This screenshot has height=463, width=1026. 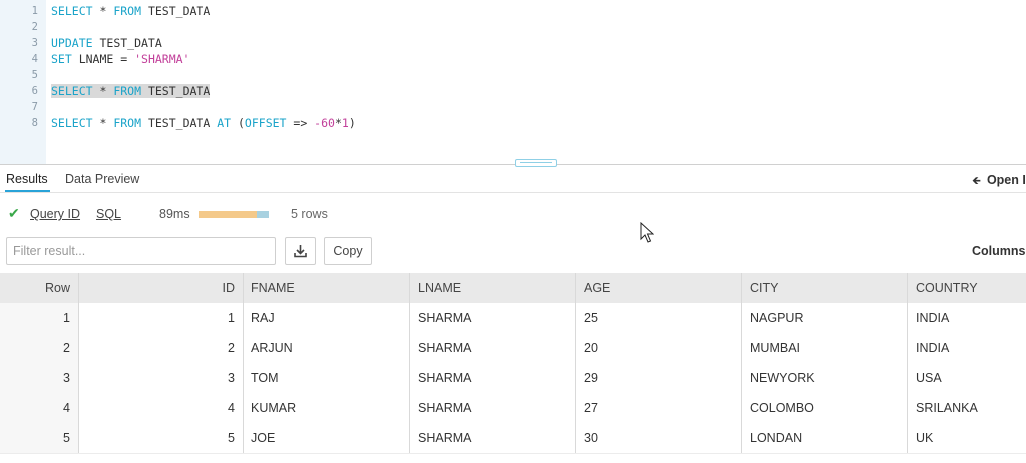 I want to click on download-button, so click(x=300, y=251).